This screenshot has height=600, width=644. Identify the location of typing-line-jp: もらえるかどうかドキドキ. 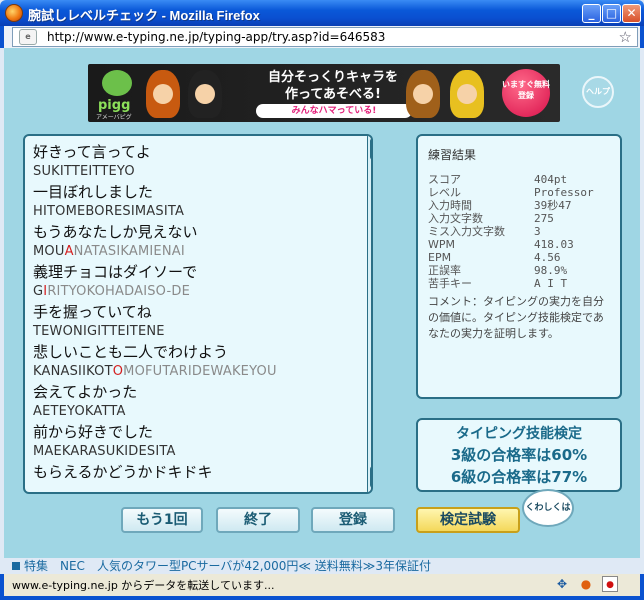
(123, 472).